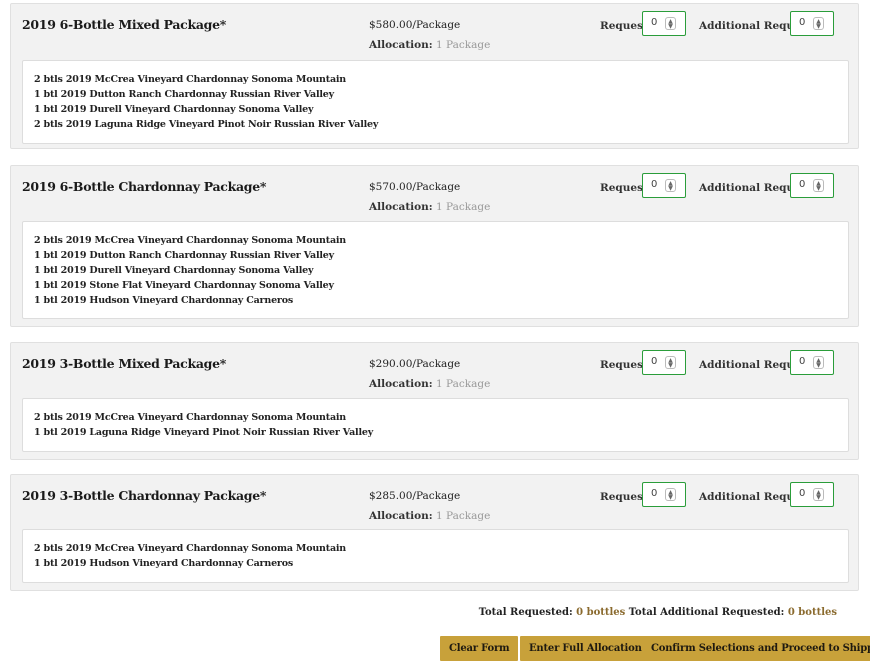 This screenshot has width=870, height=663. What do you see at coordinates (144, 186) in the screenshot?
I see `package-title: 2019 6-Bottle Chardonnay Package*` at bounding box center [144, 186].